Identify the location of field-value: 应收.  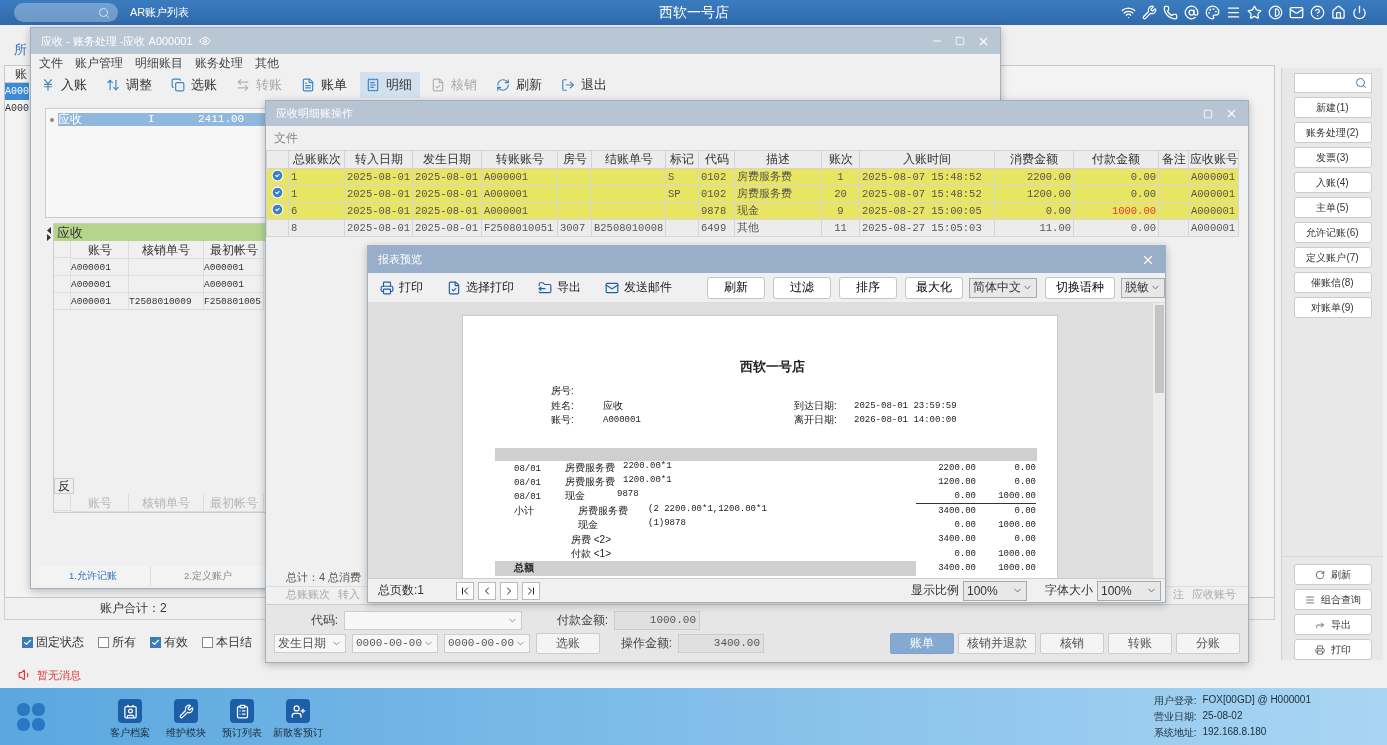
(613, 405).